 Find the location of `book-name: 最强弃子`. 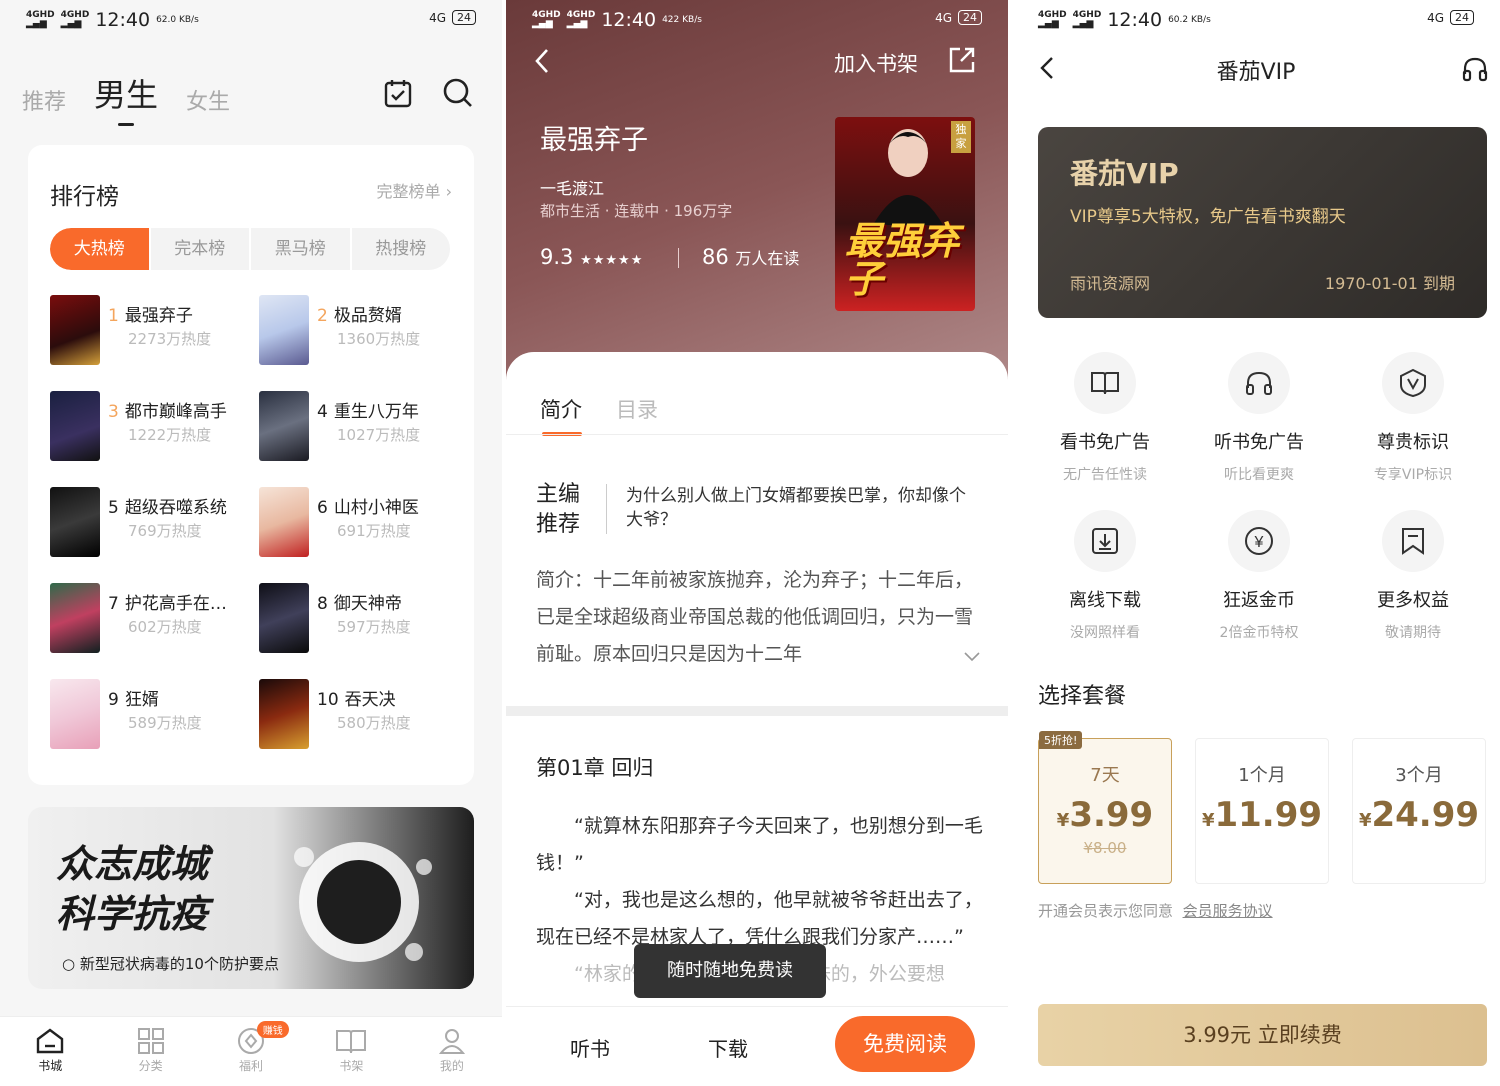

book-name: 最强弃子 is located at coordinates (158, 316).